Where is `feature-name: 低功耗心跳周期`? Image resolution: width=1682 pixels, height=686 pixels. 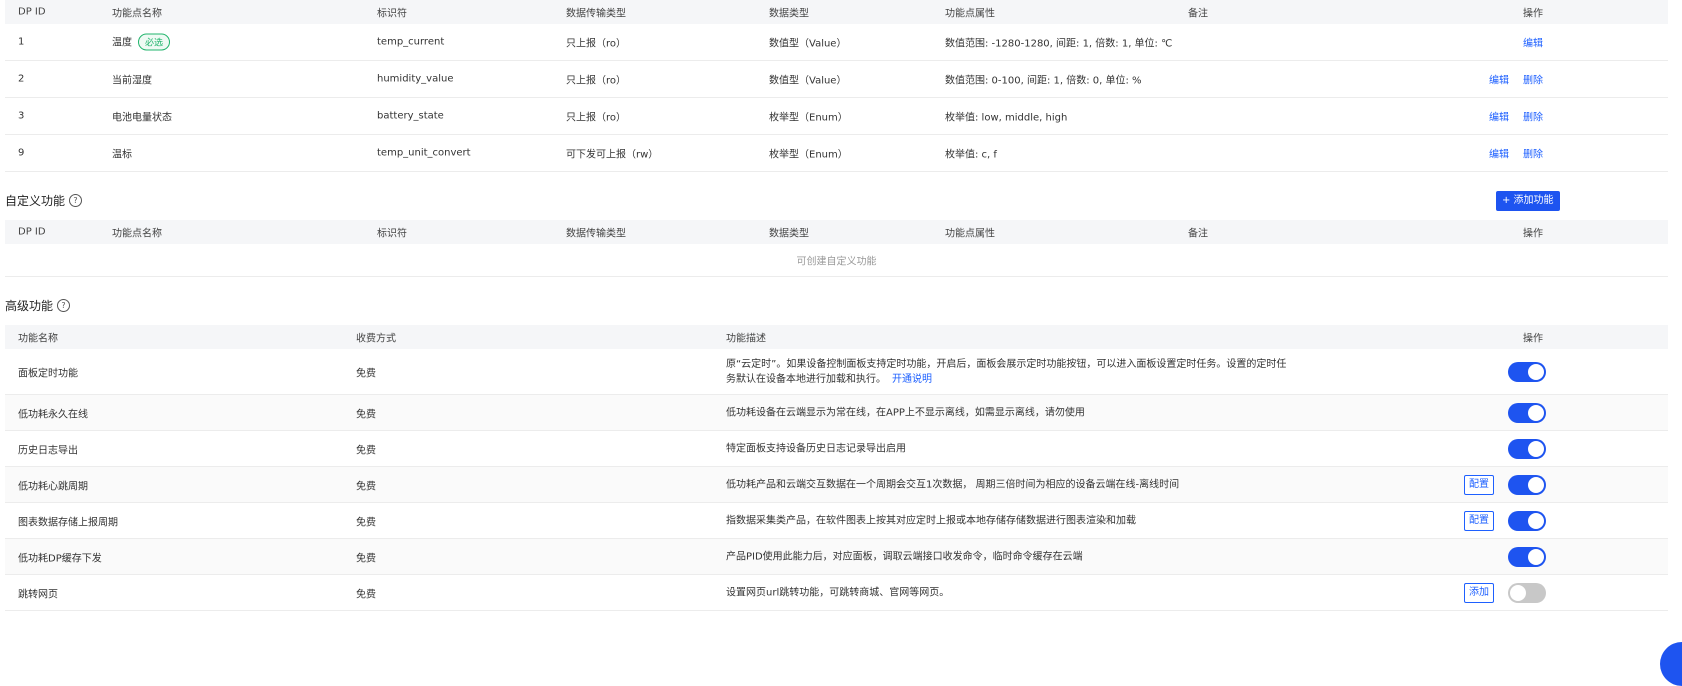 feature-name: 低功耗心跳周期 is located at coordinates (53, 486).